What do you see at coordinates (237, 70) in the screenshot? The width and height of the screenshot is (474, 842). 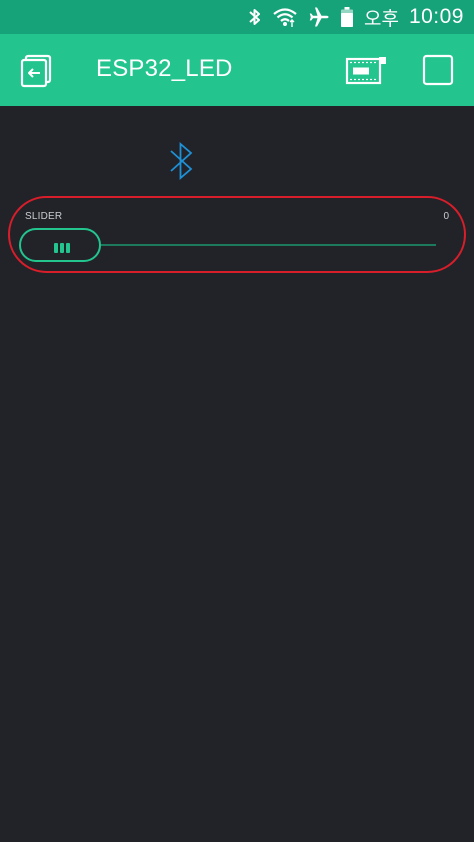 I see `app-bar: ESP32_LED` at bounding box center [237, 70].